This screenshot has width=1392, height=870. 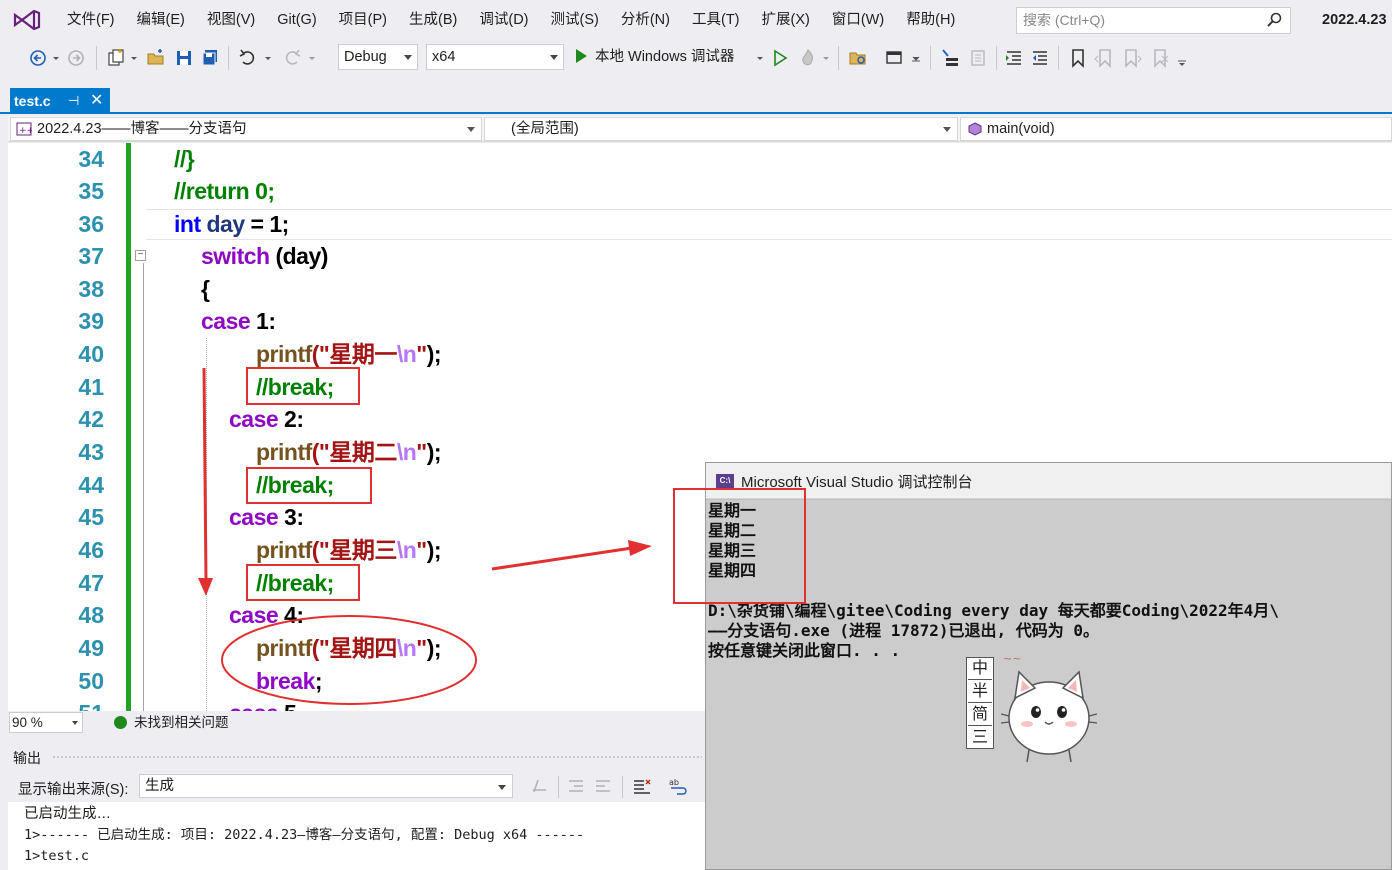 I want to click on search-input: 搜索 (Ctrl+Q), so click(x=1153, y=20).